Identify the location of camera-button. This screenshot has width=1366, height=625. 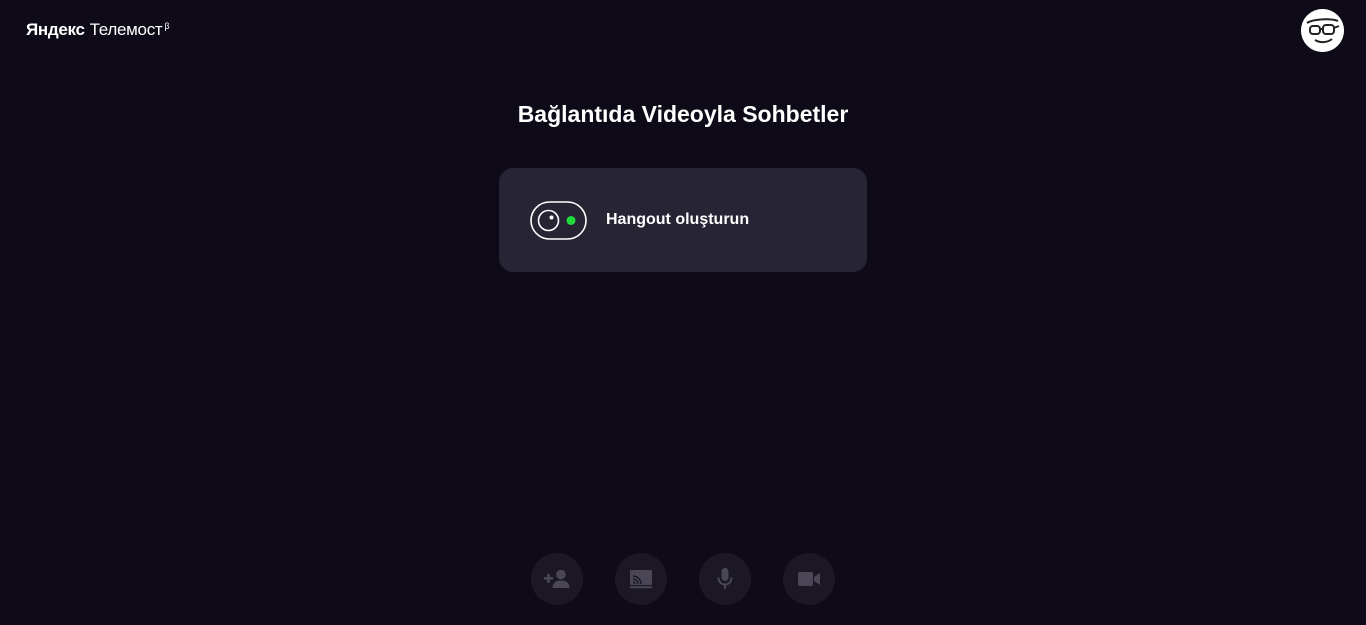
(809, 579).